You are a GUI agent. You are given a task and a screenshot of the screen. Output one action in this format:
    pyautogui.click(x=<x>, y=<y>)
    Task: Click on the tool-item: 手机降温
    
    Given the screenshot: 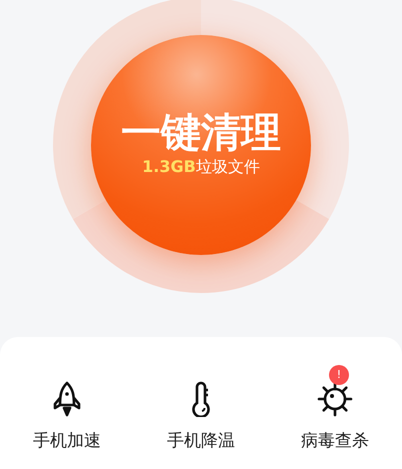 What is the action you would take?
    pyautogui.click(x=201, y=407)
    